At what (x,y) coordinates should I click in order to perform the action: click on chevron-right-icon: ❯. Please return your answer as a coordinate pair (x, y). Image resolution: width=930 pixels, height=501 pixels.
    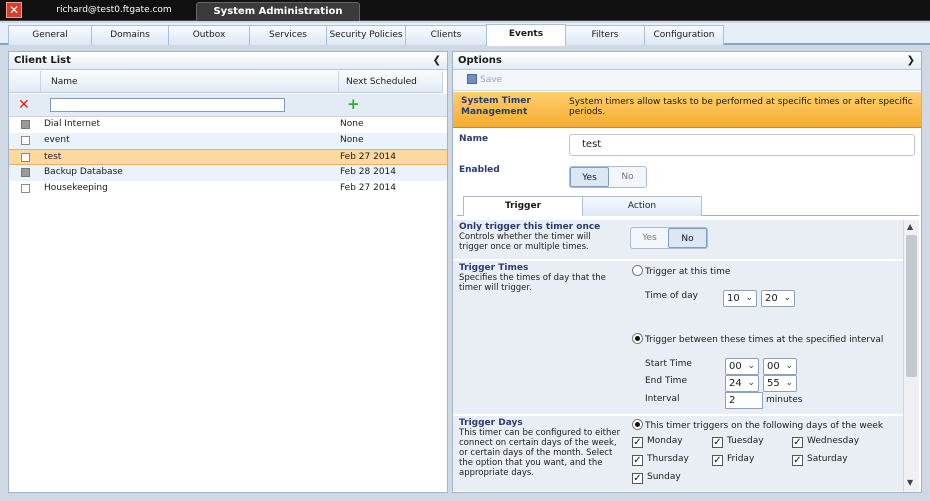
    Looking at the image, I should click on (911, 60).